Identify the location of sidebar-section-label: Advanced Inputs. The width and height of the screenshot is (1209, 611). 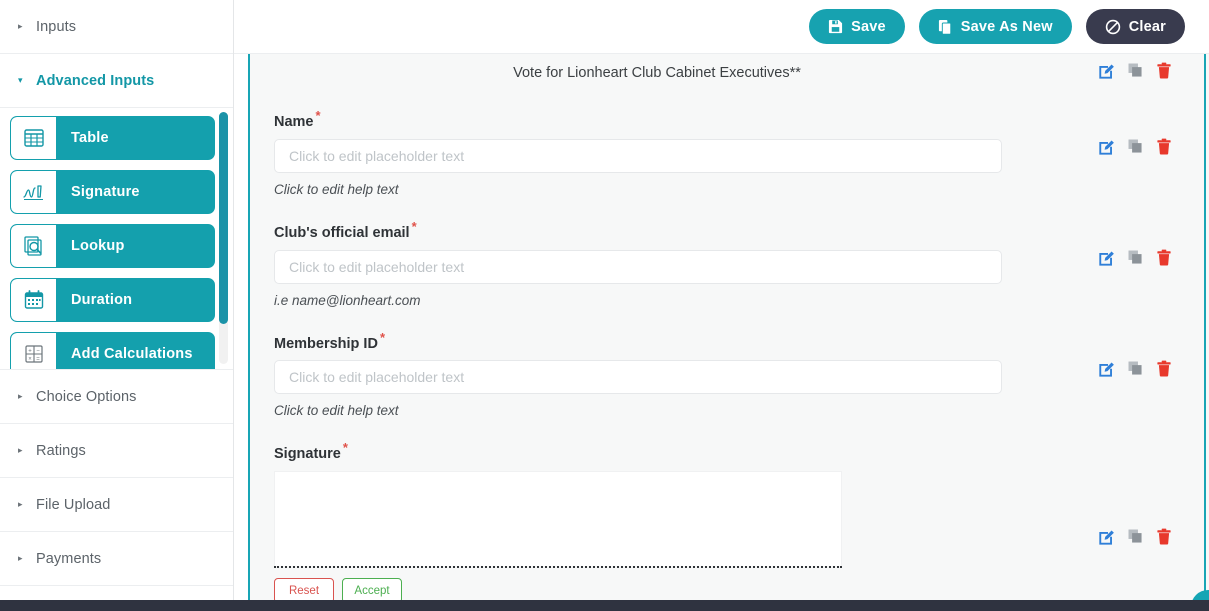
(95, 80).